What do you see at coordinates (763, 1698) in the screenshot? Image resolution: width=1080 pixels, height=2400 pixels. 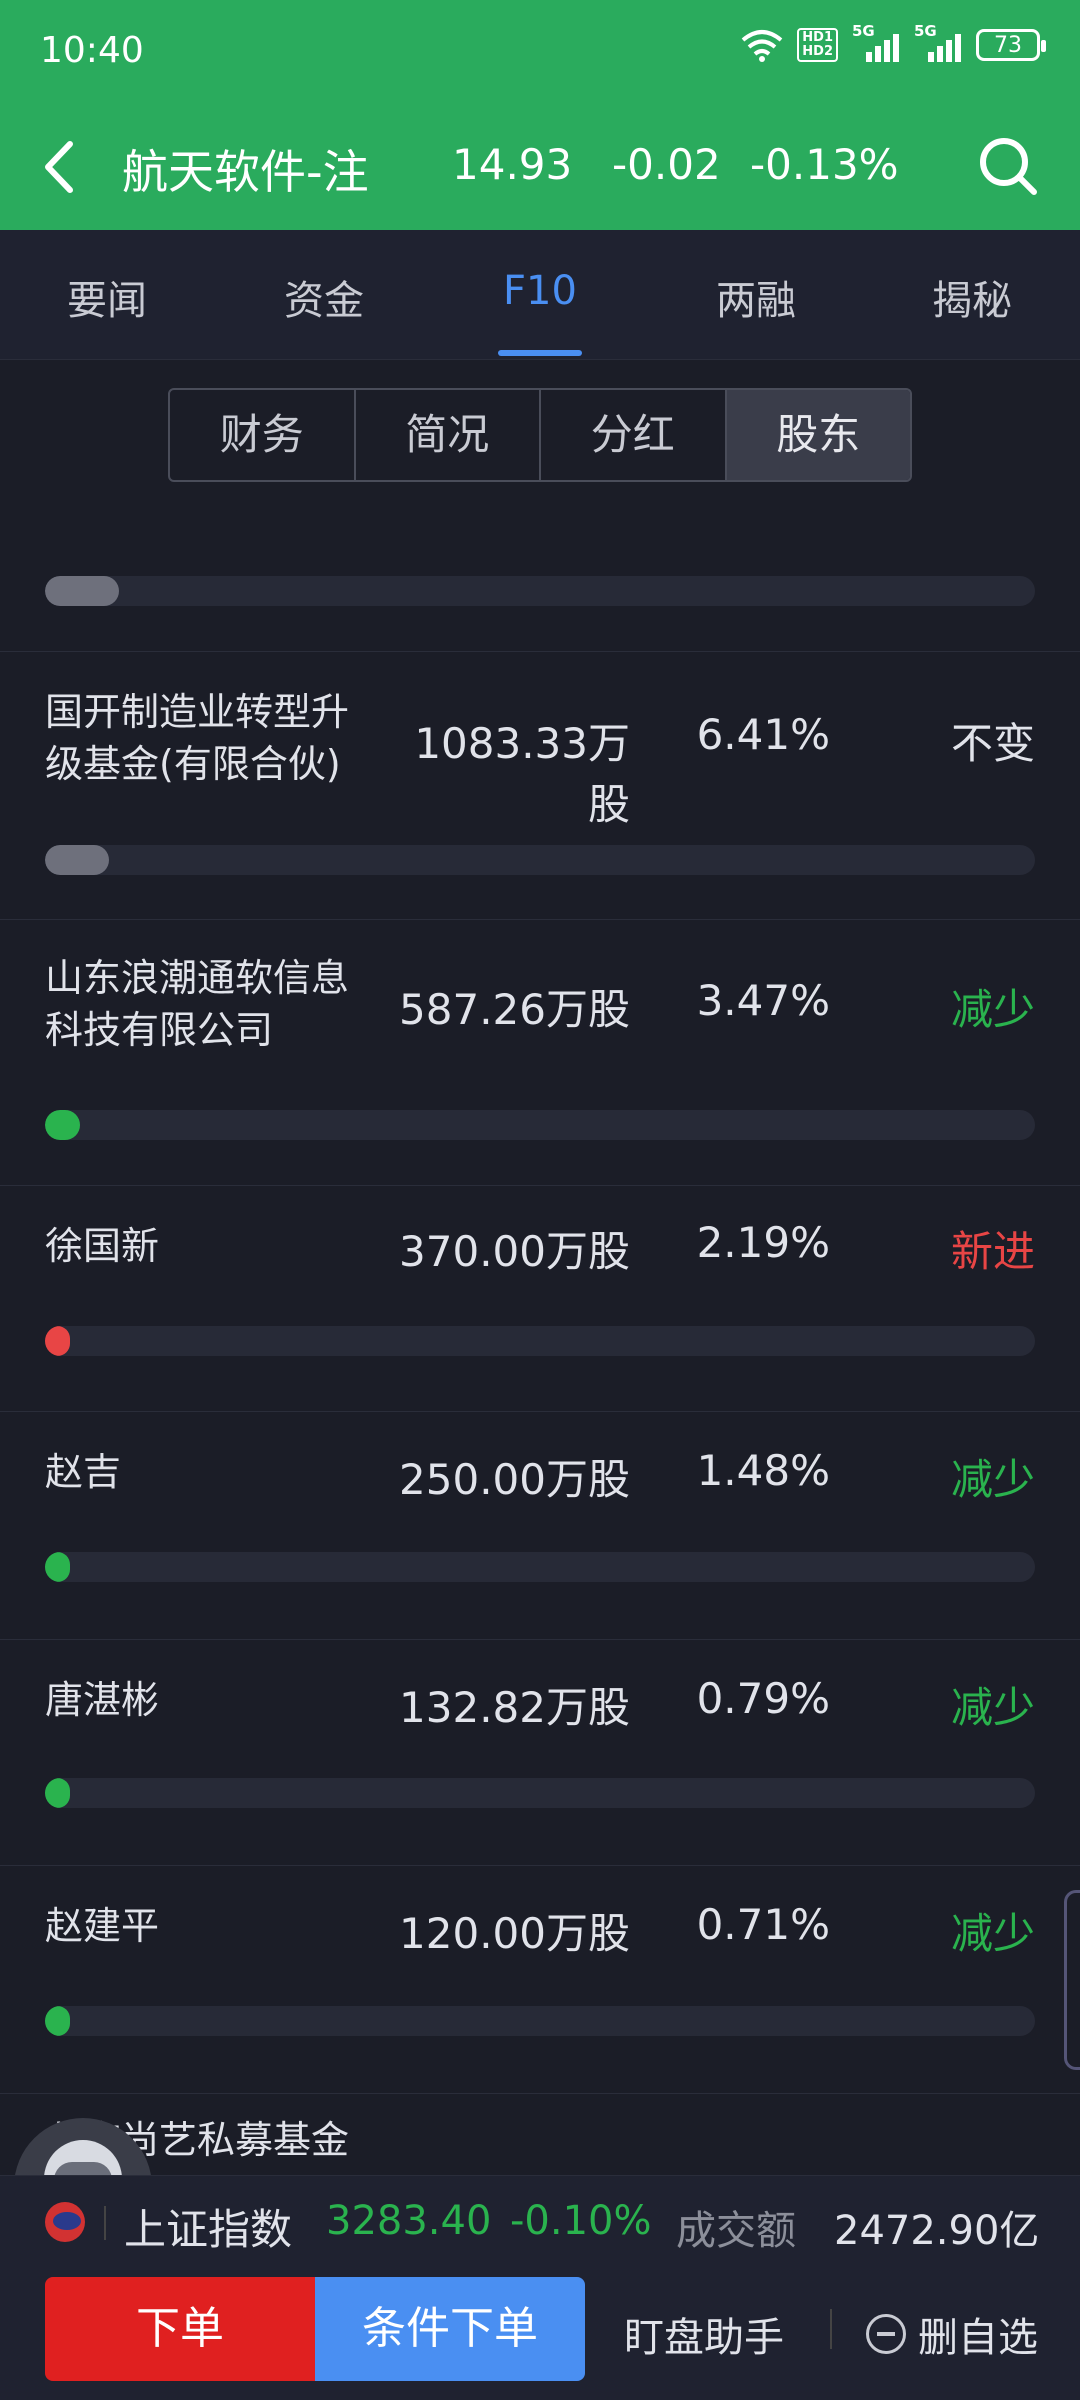 I see `holder-pct: 0.79%` at bounding box center [763, 1698].